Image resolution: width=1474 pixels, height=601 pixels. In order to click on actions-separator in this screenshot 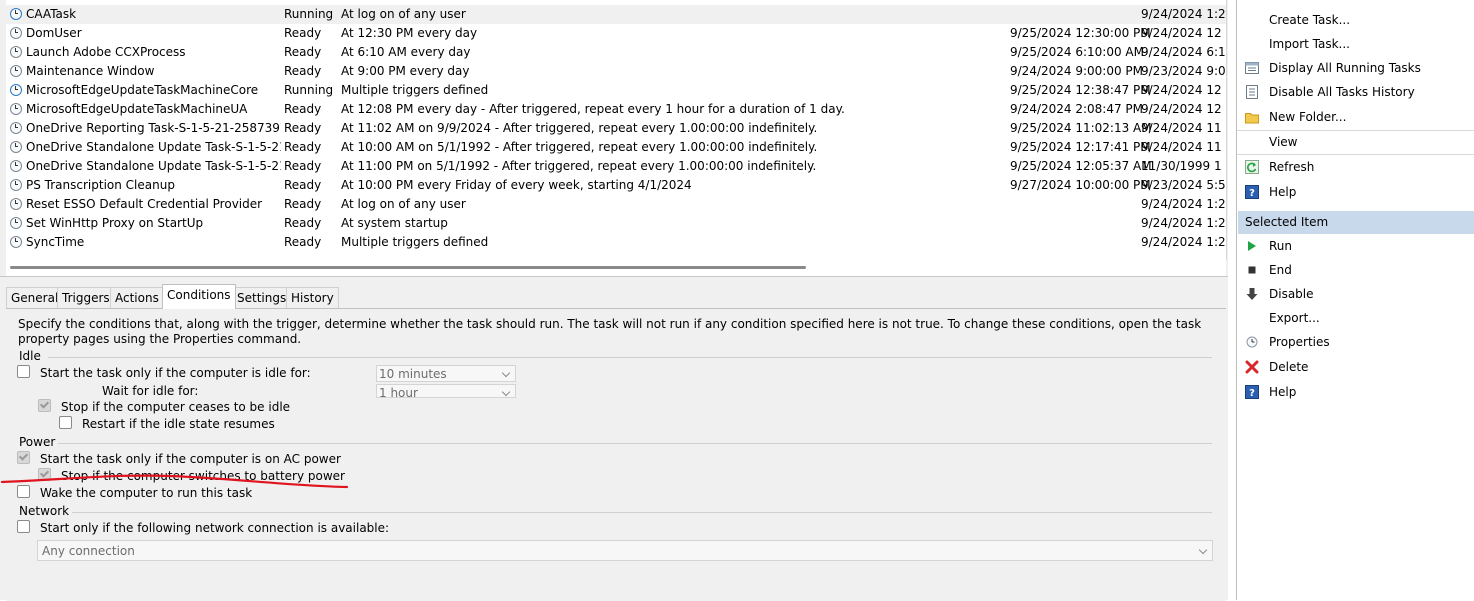, I will do `click(1355, 154)`.